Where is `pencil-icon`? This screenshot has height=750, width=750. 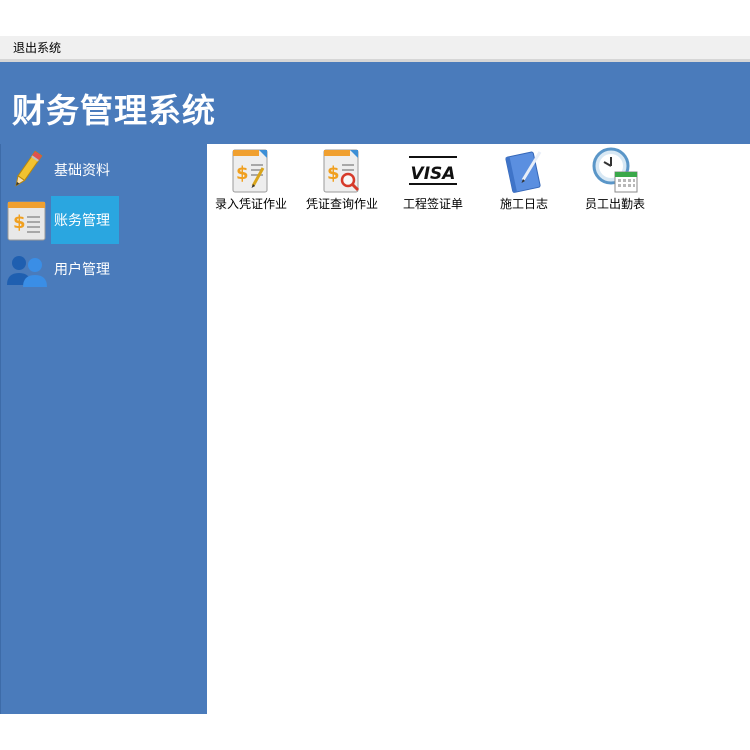 pencil-icon is located at coordinates (29, 168).